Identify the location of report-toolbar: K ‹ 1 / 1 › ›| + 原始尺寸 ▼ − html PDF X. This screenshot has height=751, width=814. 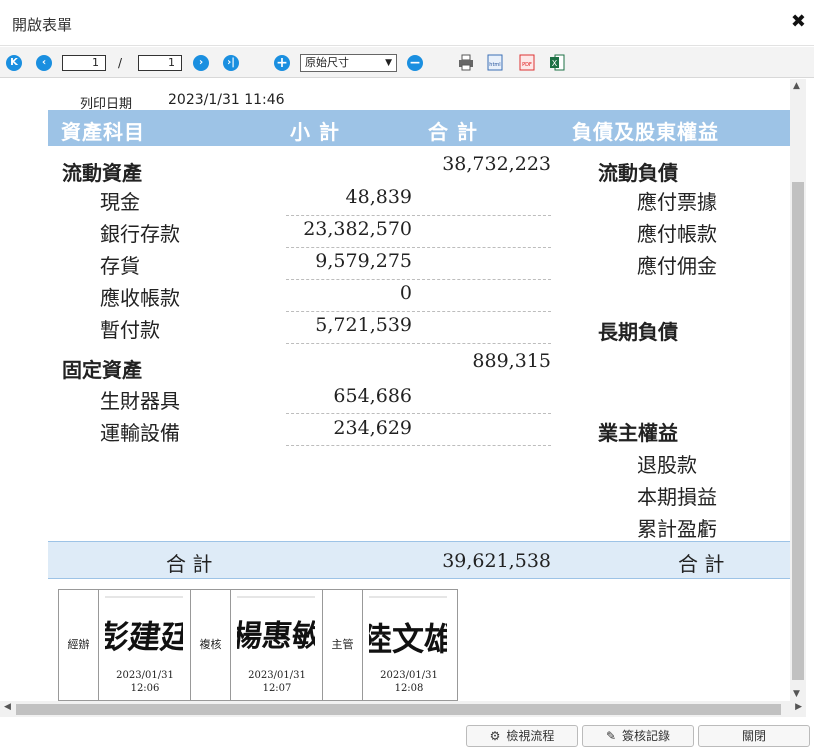
(407, 62).